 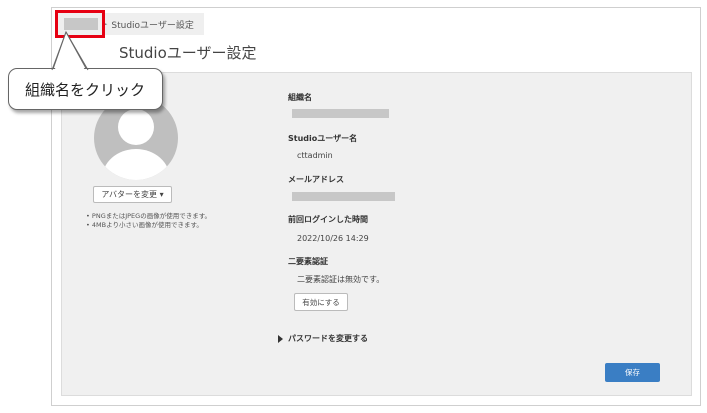 I want to click on email-label: メールアドレス, so click(x=316, y=179).